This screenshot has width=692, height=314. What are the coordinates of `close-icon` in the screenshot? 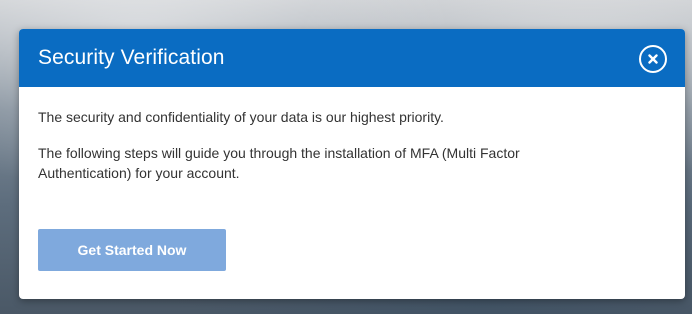 It's located at (653, 59).